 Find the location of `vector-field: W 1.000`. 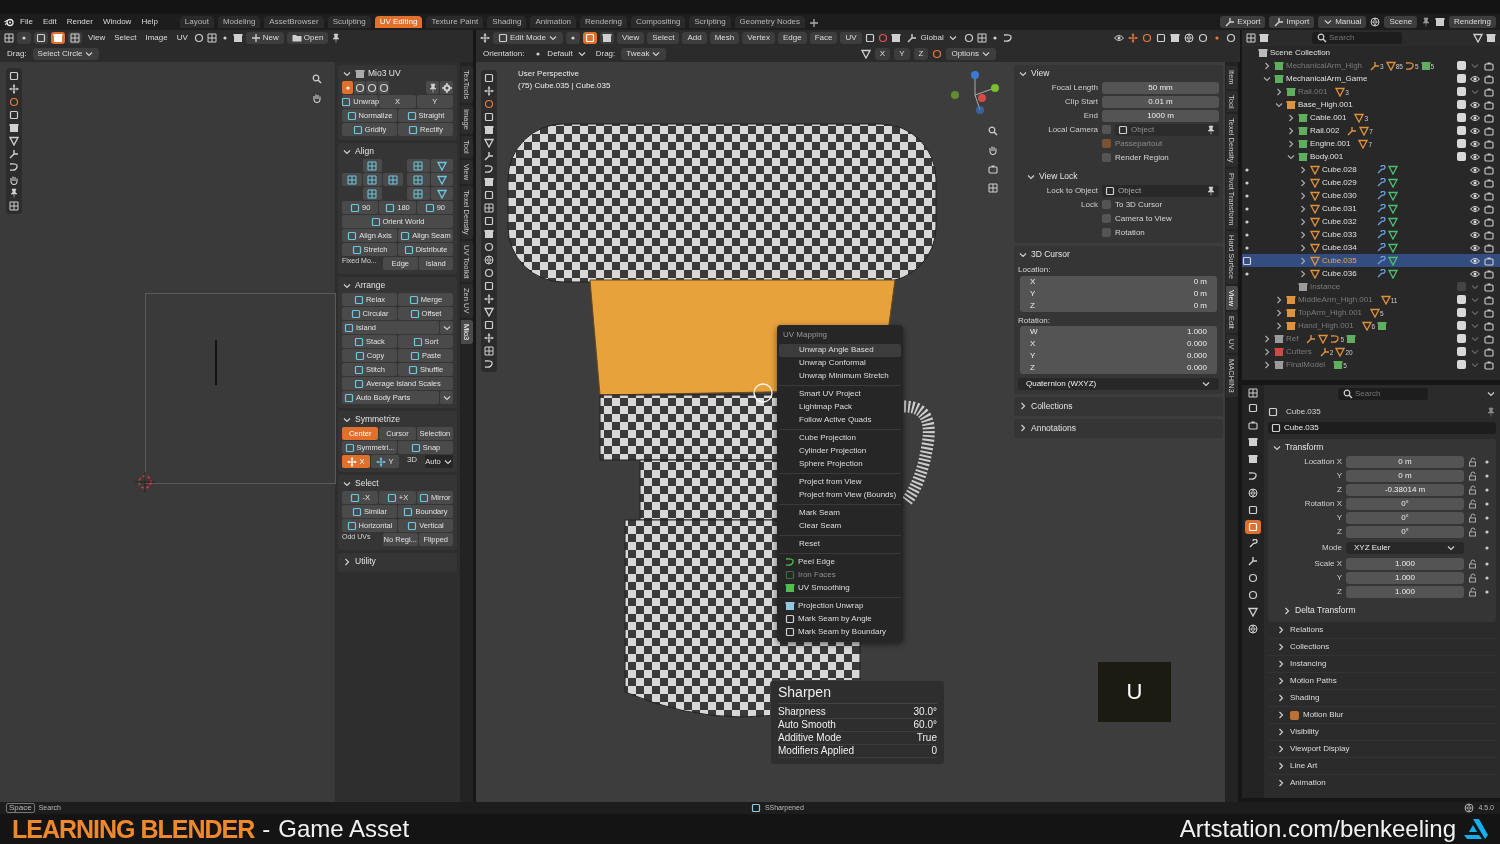

vector-field: W 1.000 is located at coordinates (1118, 332).